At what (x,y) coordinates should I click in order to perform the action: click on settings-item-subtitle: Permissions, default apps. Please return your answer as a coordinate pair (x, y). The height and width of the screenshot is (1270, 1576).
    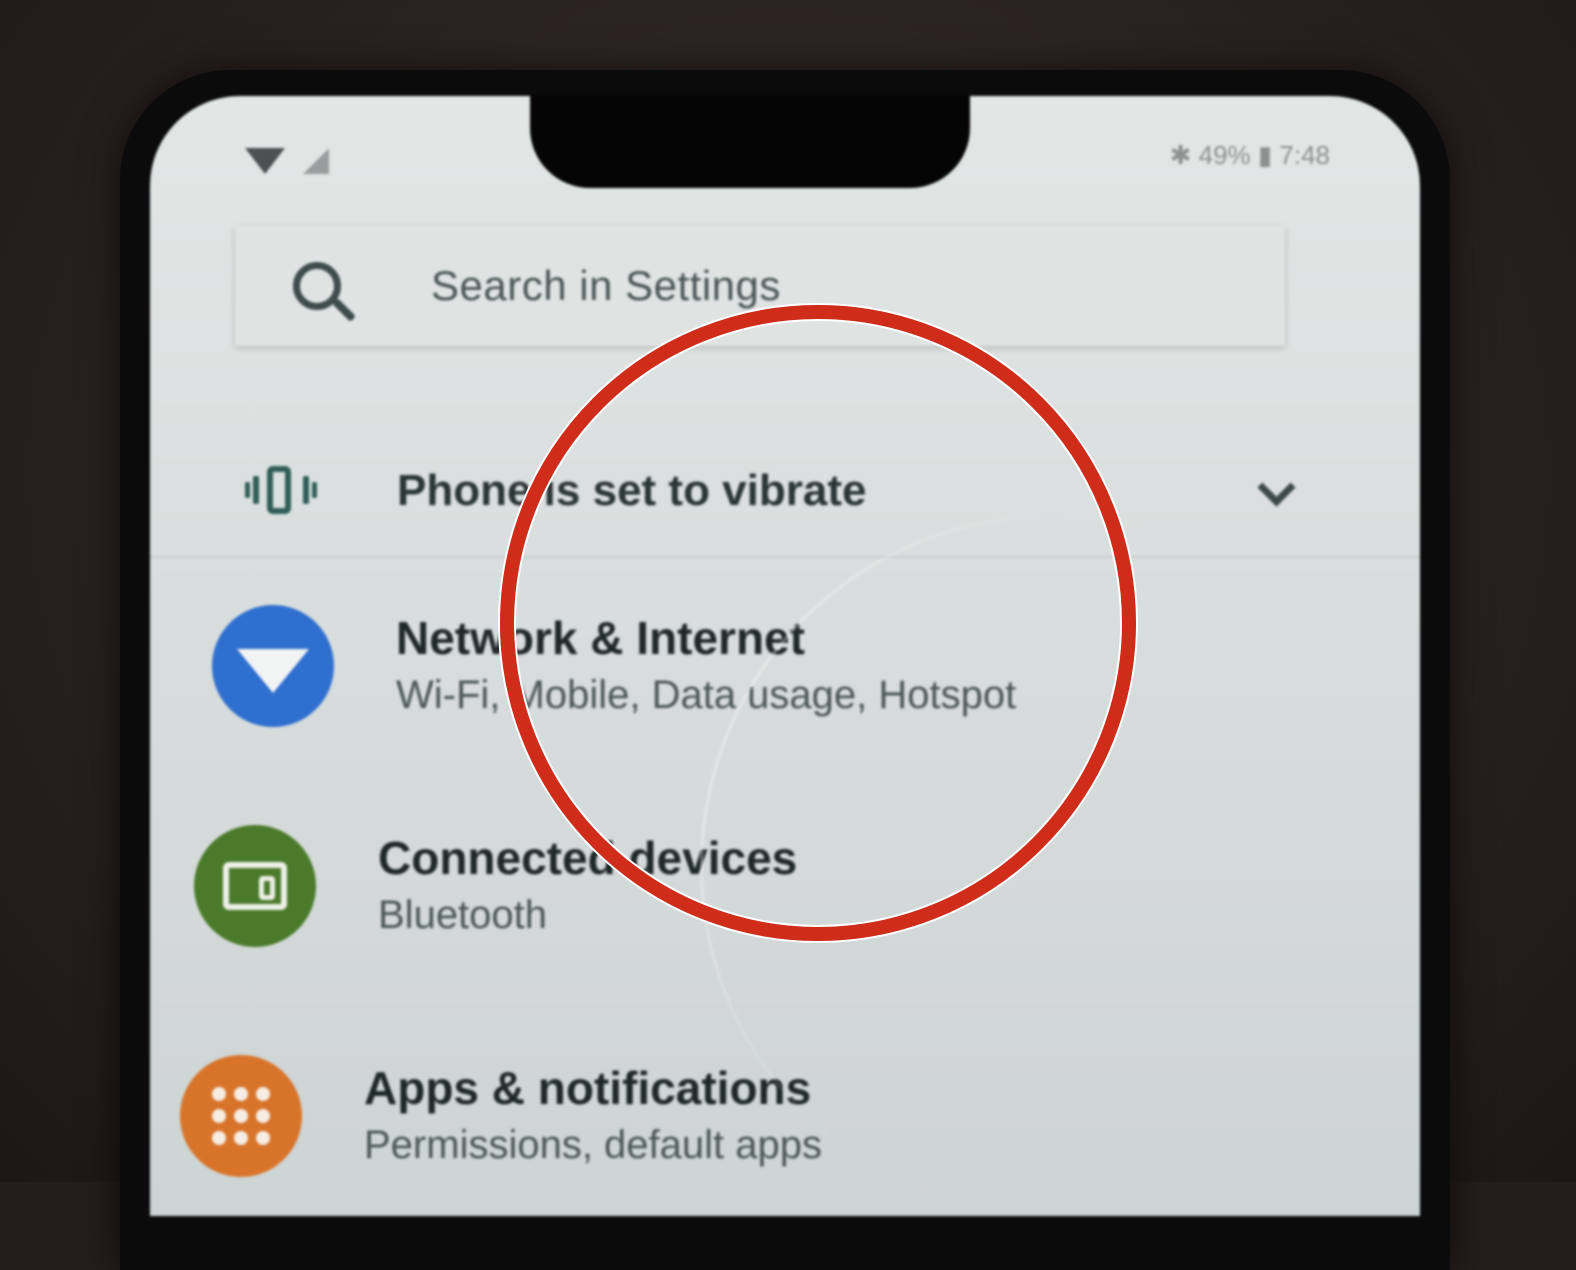
    Looking at the image, I should click on (593, 1144).